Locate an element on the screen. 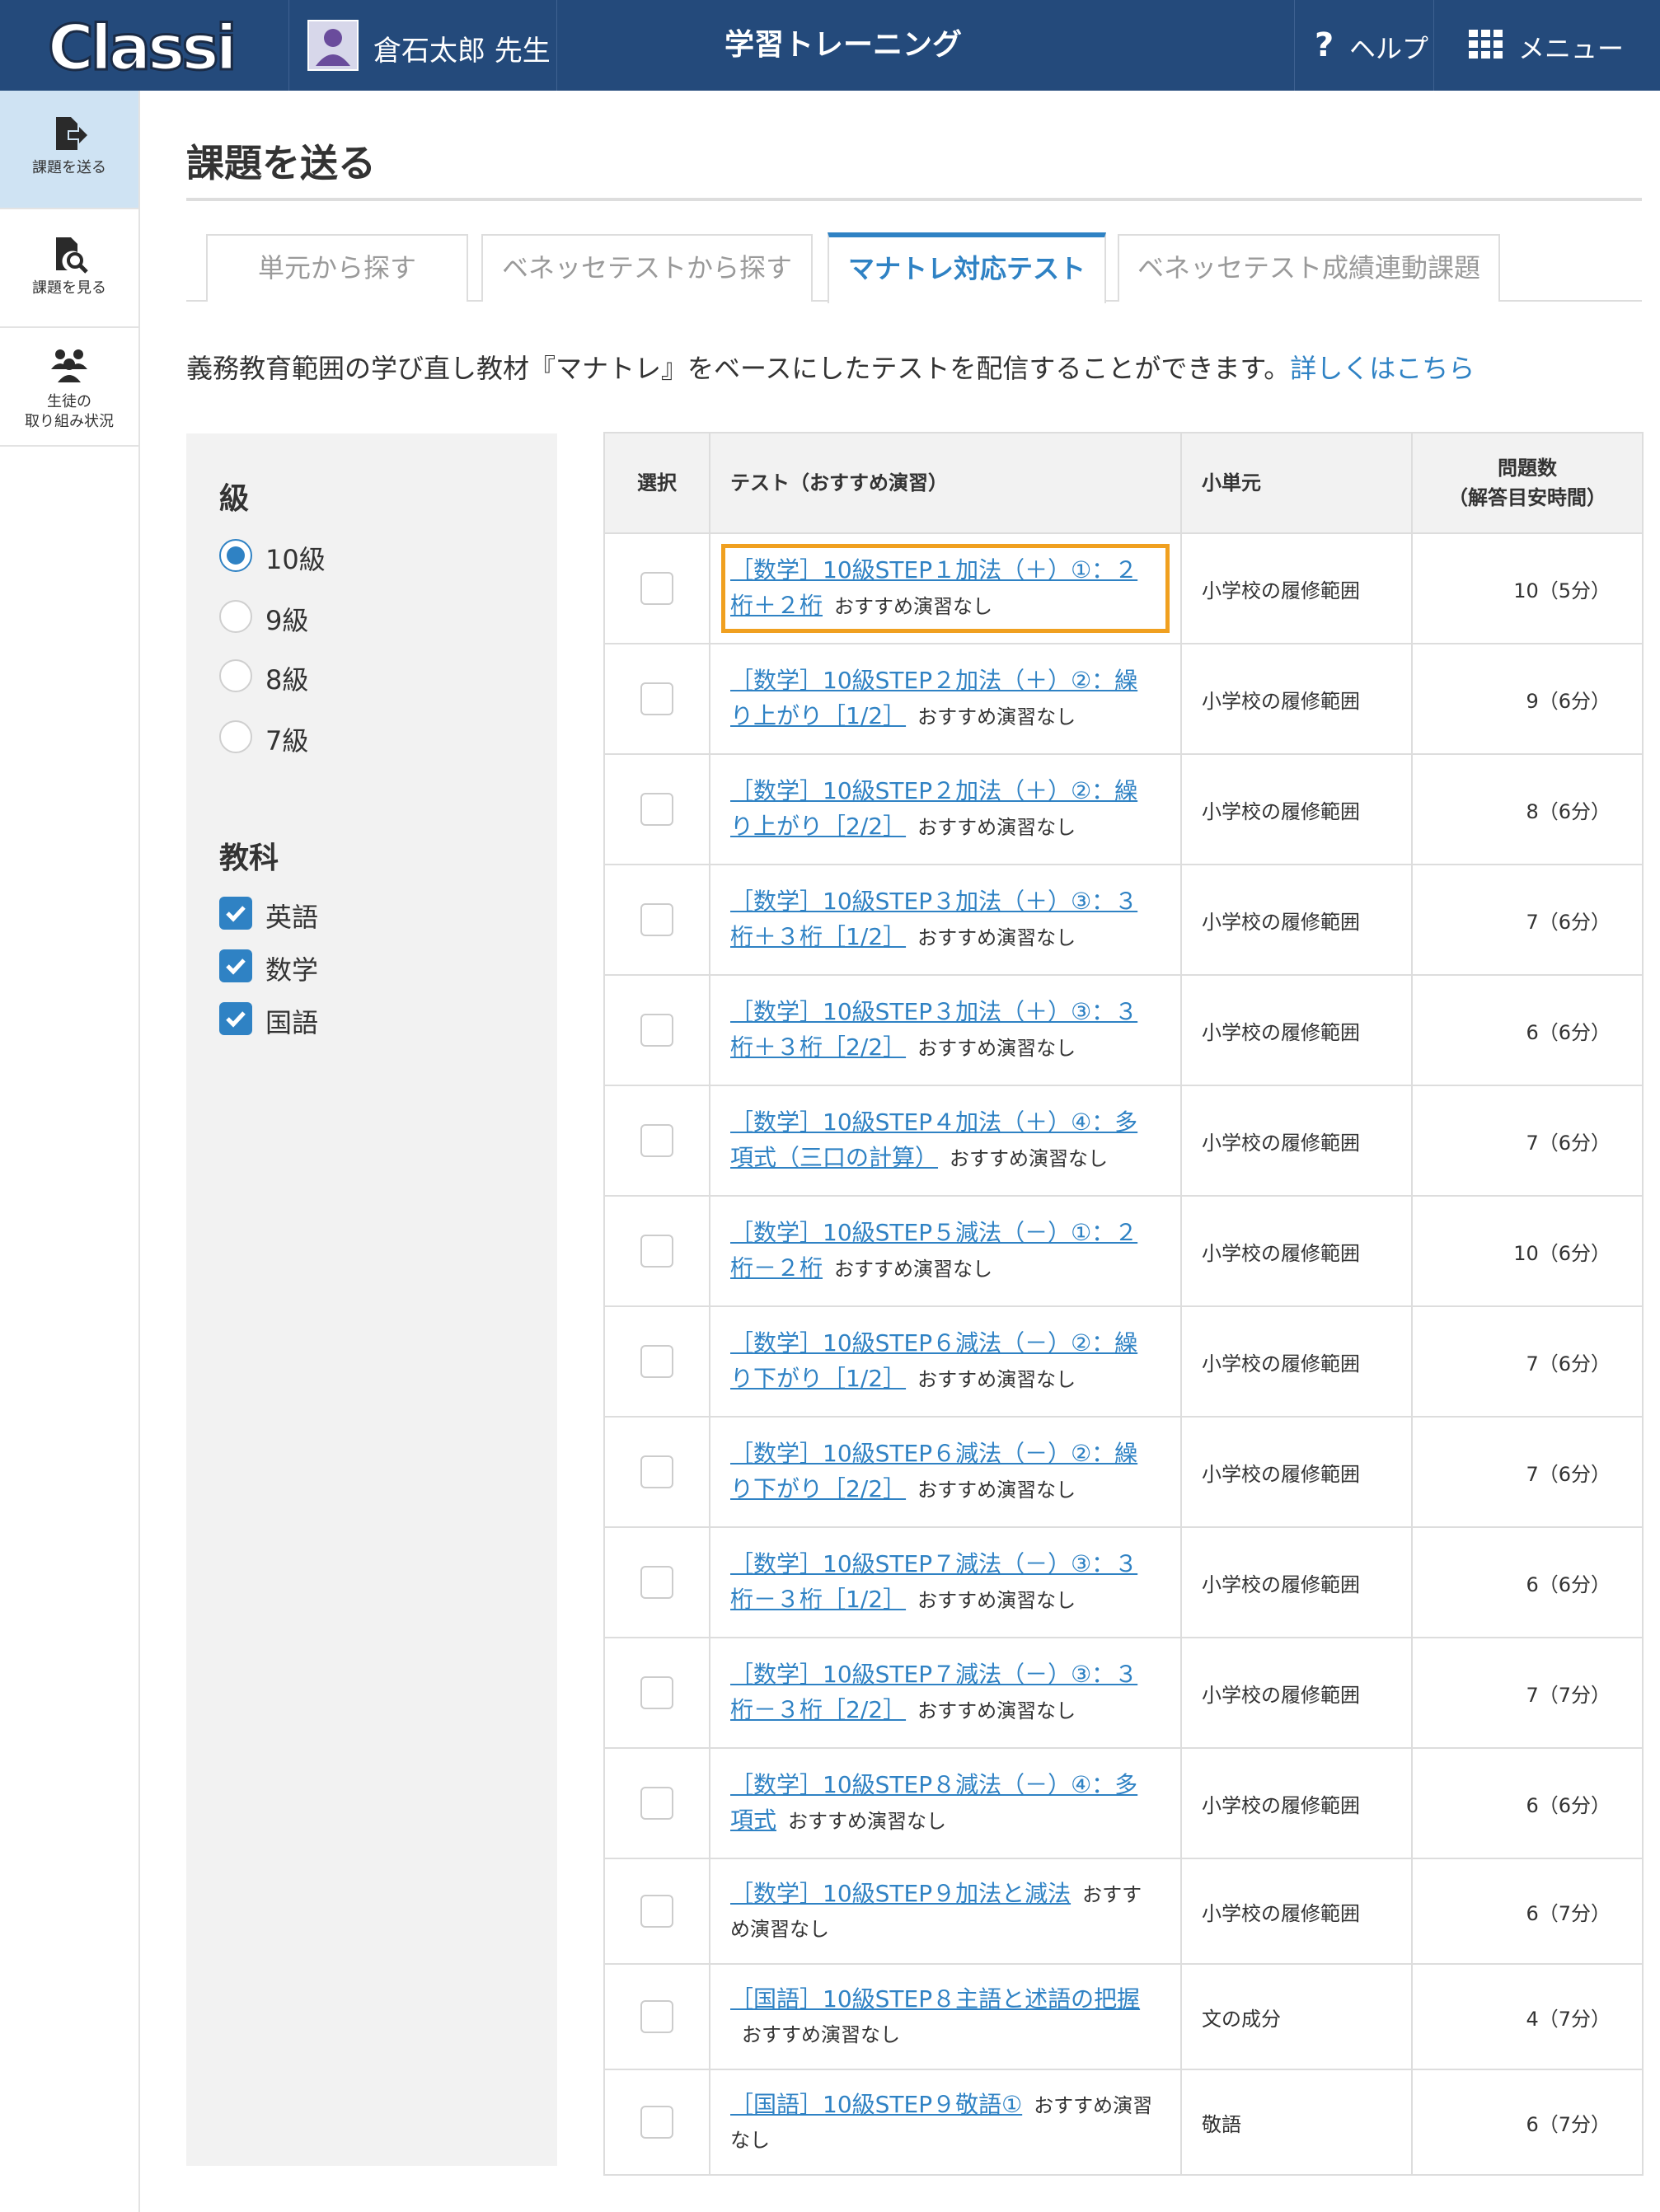 Image resolution: width=1660 pixels, height=2212 pixels. table-row: ［国語］10級STEP９敬語① おすすめ演習なし 敬語 6（7分） is located at coordinates (1123, 2123).